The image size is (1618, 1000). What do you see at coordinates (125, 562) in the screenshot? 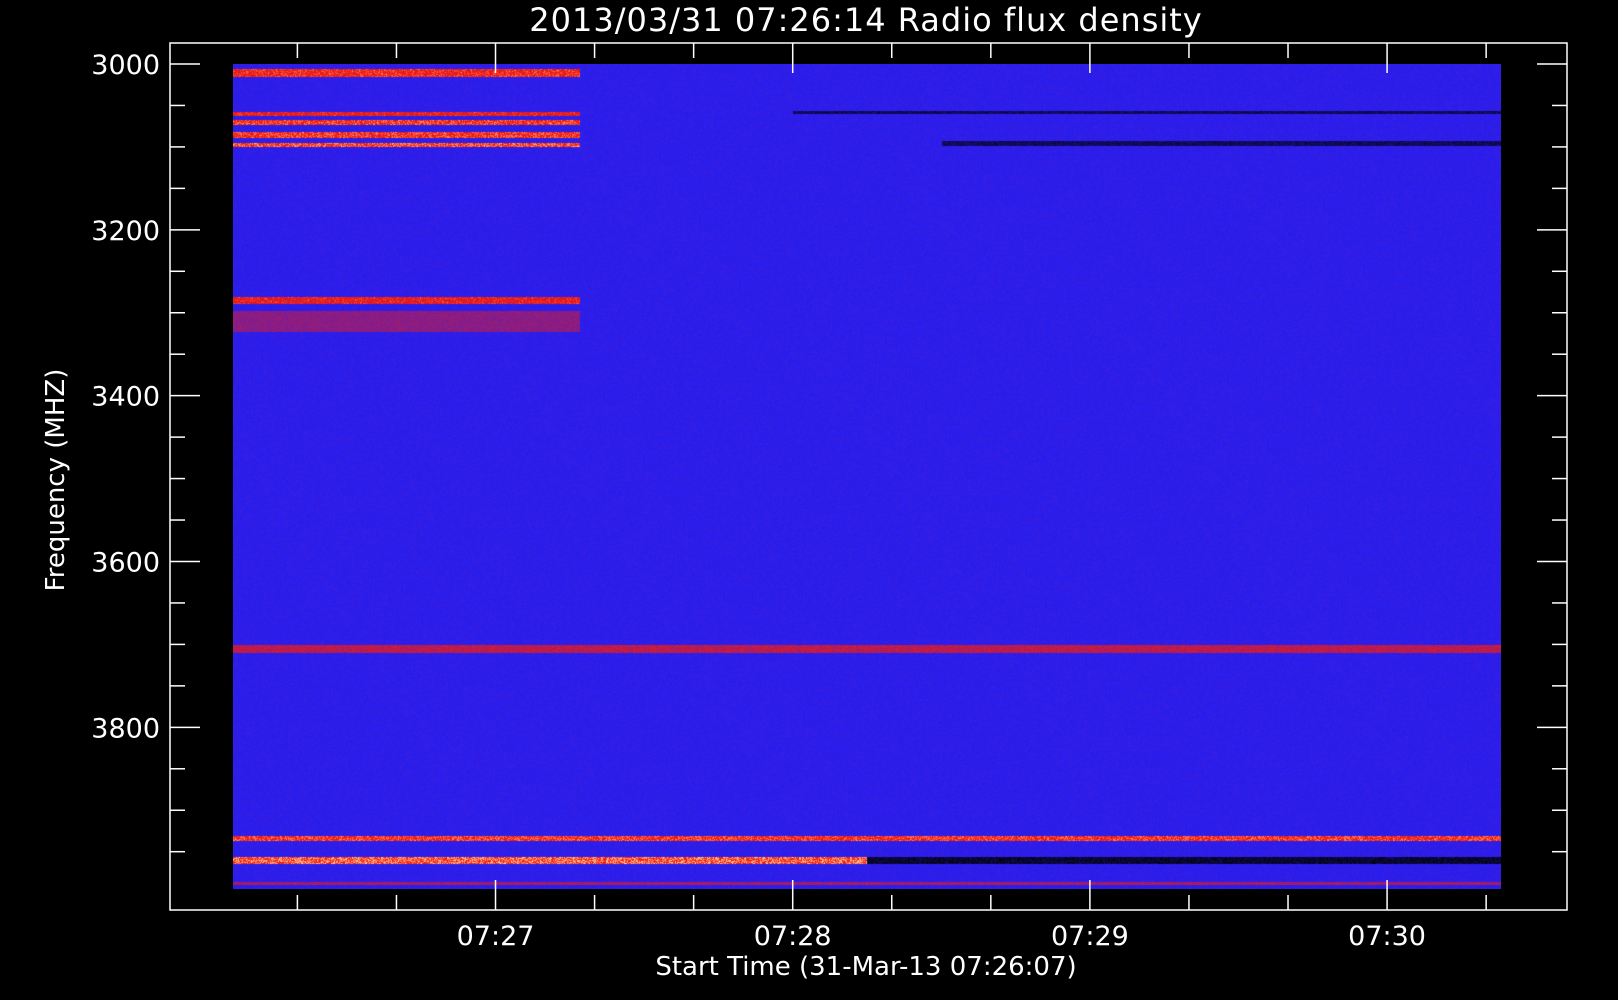
I see `y-tick-label: 3600` at bounding box center [125, 562].